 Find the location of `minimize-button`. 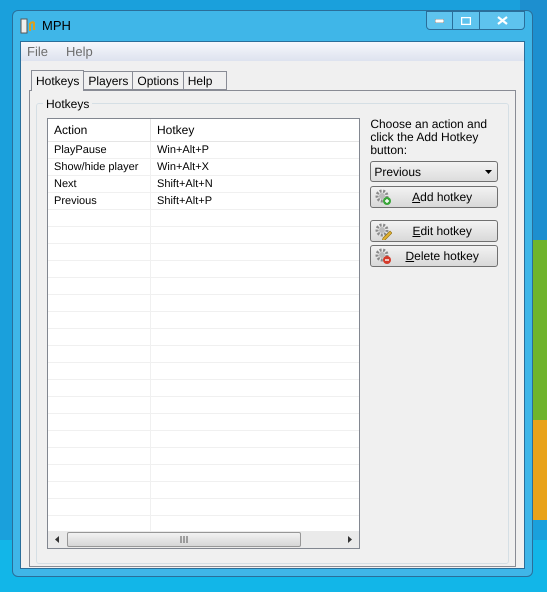

minimize-button is located at coordinates (439, 20).